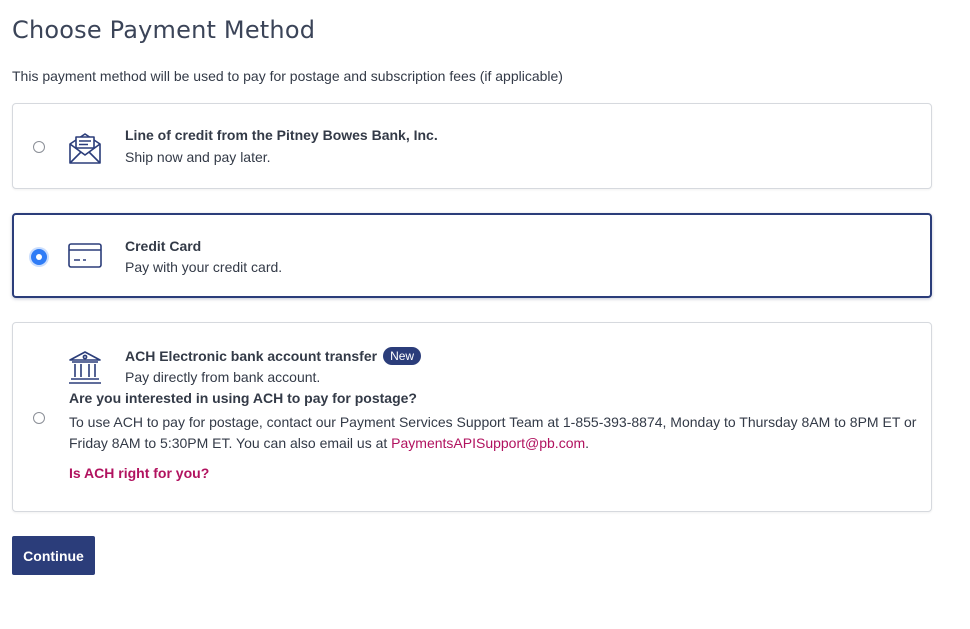 This screenshot has height=629, width=970. Describe the element at coordinates (402, 356) in the screenshot. I see `new-badge: New` at that location.